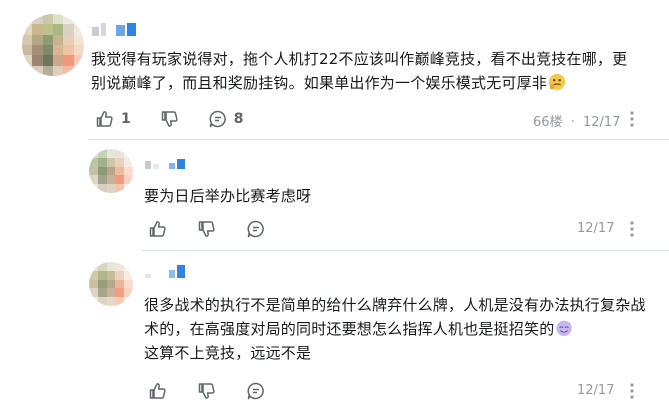  Describe the element at coordinates (126, 119) in the screenshot. I see `like-count: 1` at that location.